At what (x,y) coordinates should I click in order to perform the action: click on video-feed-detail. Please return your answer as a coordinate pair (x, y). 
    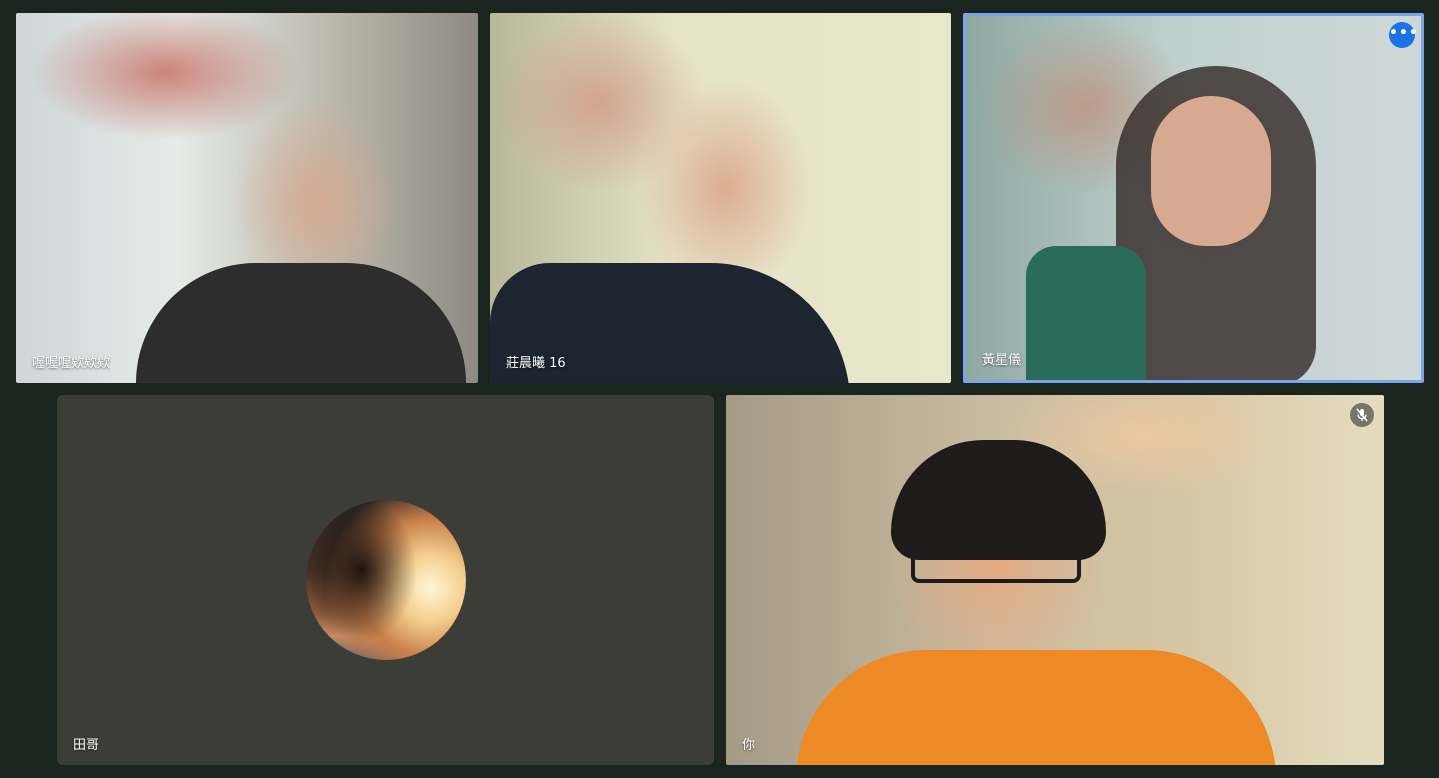
    Looking at the image, I should click on (996, 563).